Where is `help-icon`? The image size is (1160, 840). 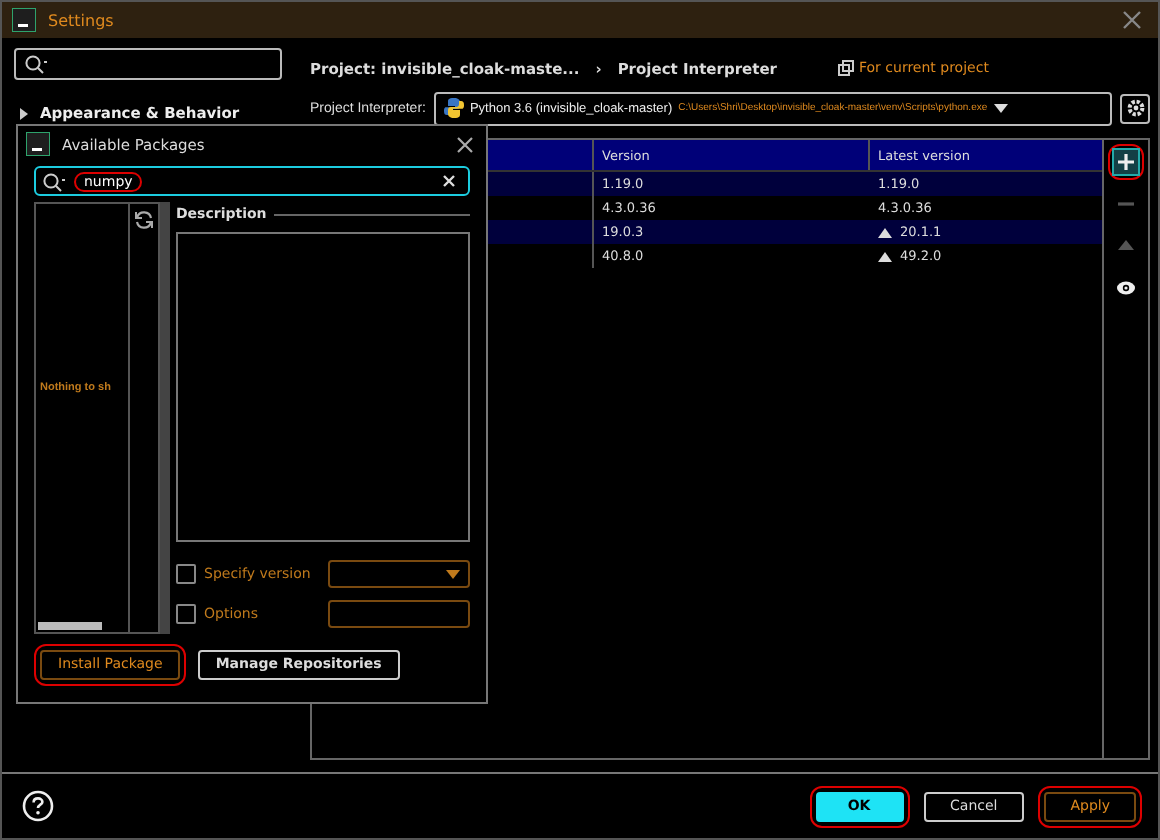
help-icon is located at coordinates (38, 806).